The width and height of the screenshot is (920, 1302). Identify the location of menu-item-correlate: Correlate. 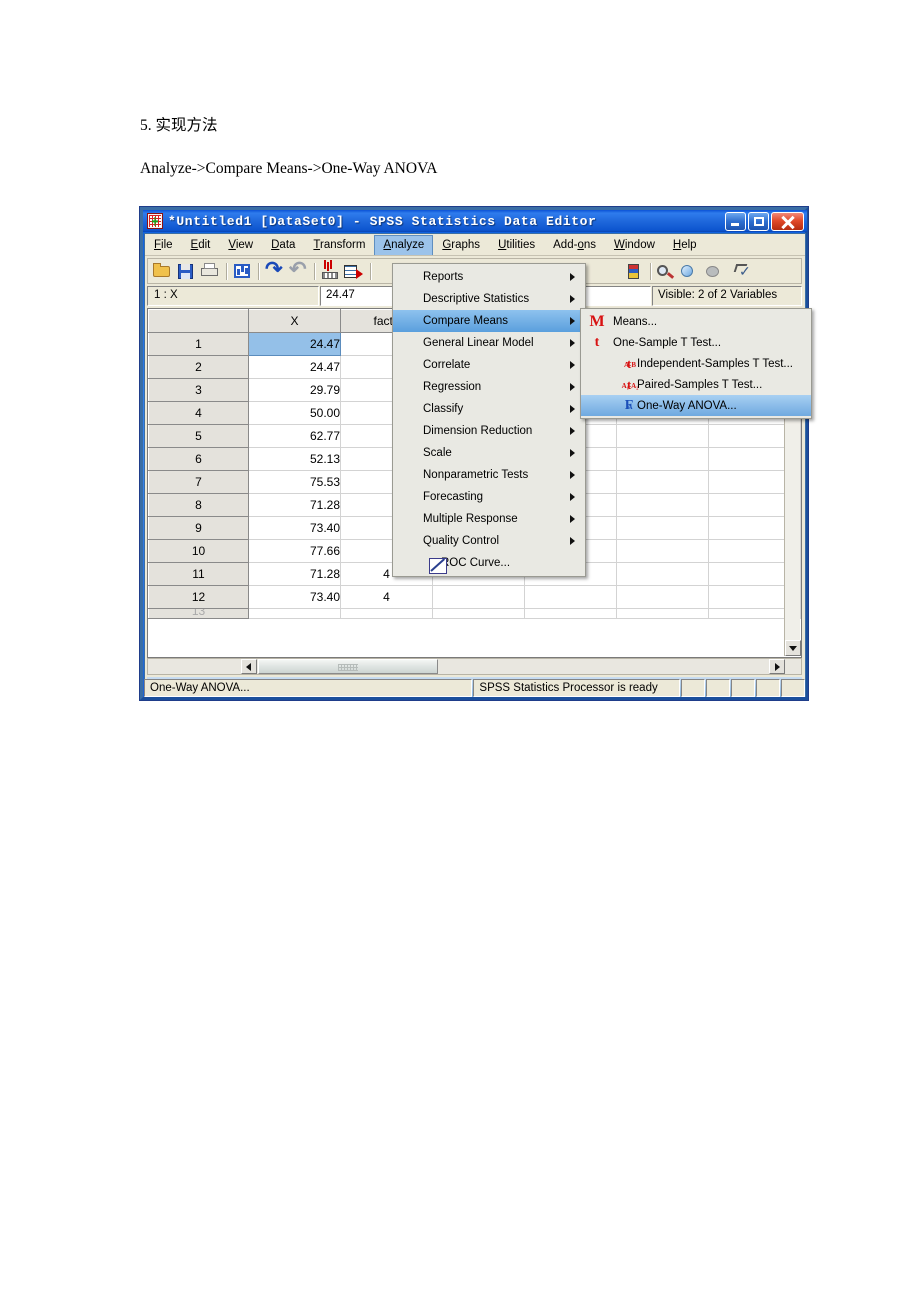
(489, 365).